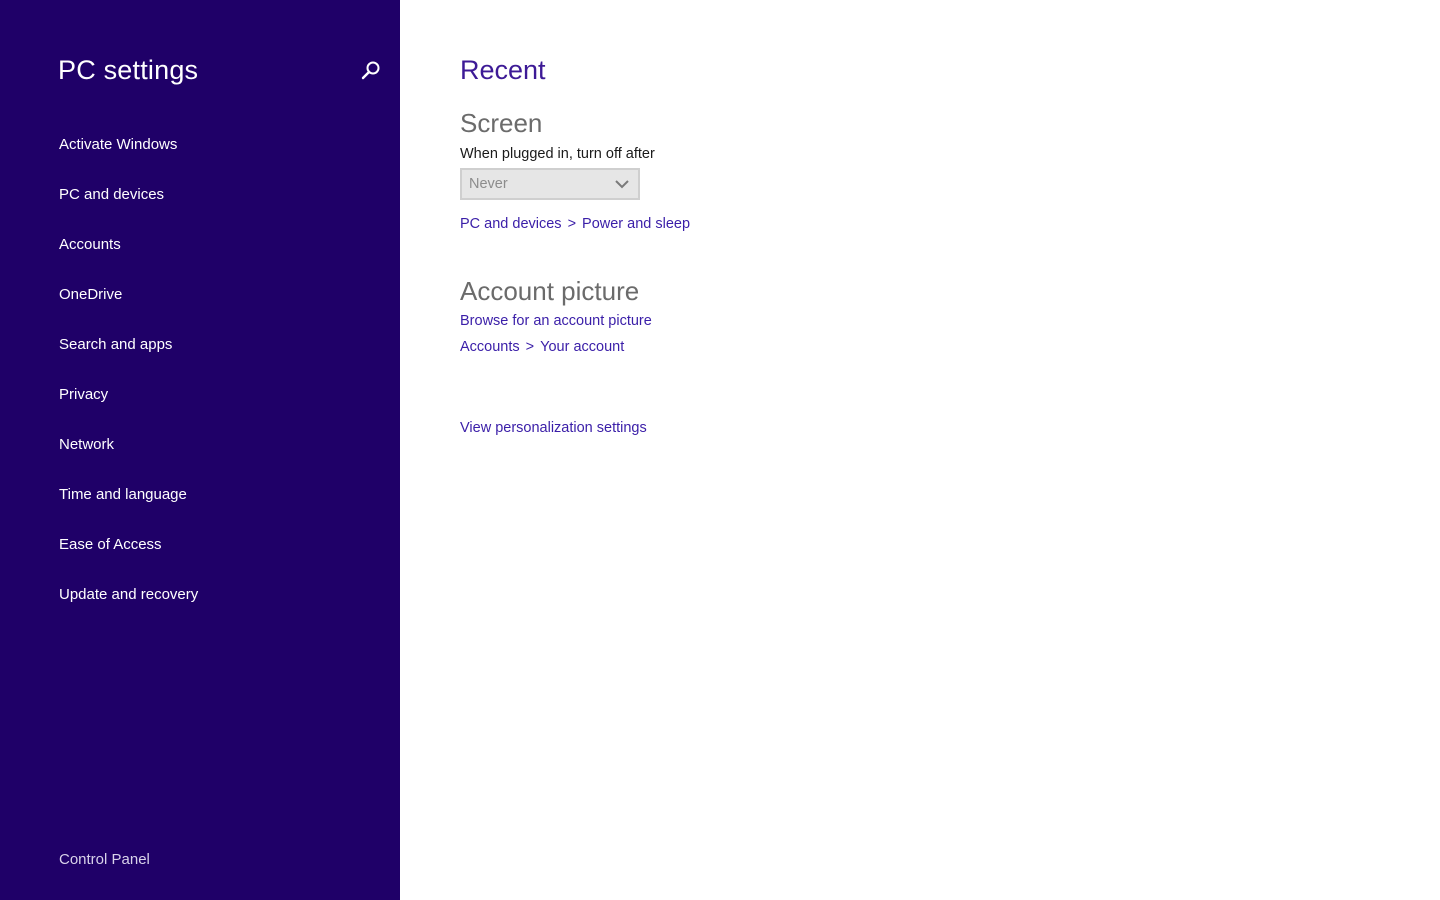 This screenshot has width=1440, height=900. I want to click on browse-account-picture-link: Browse for an account picture, so click(556, 321).